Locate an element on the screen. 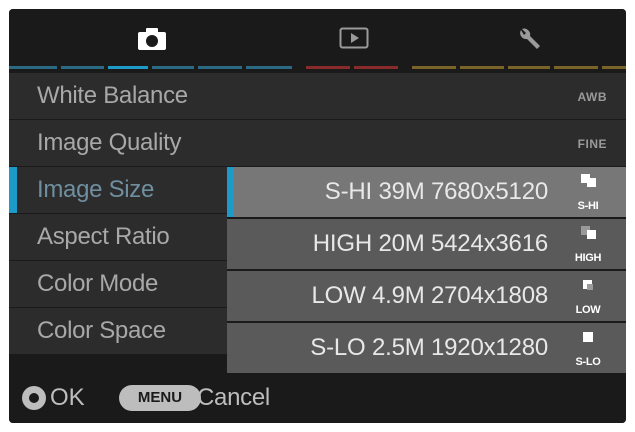 The image size is (635, 432). wrench-icon is located at coordinates (529, 42).